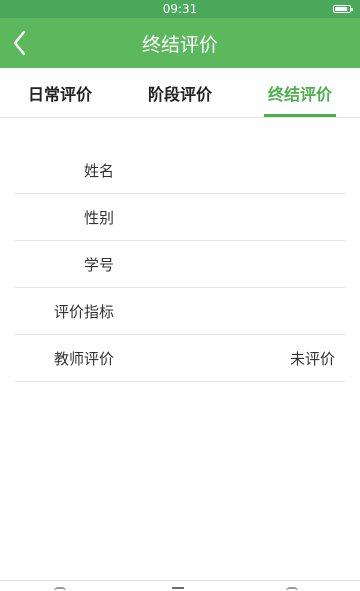  Describe the element at coordinates (312, 358) in the screenshot. I see `teacher-evaluation-status: 未评价` at that location.